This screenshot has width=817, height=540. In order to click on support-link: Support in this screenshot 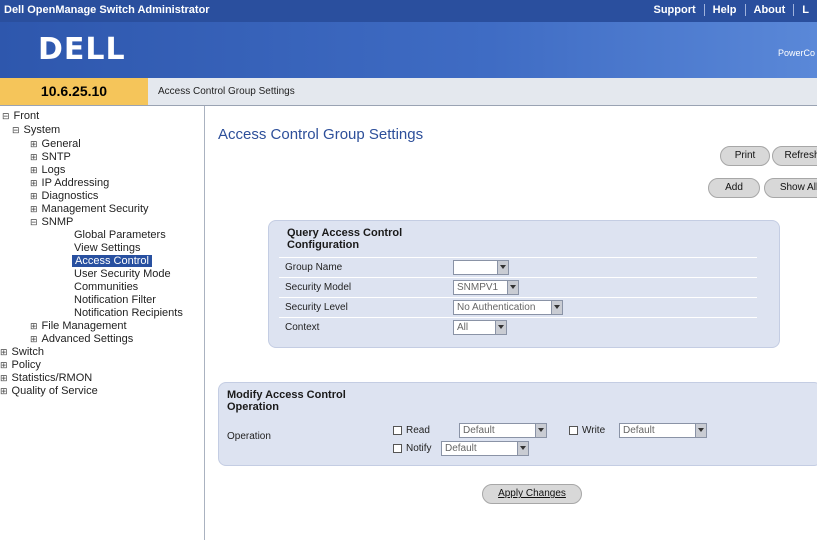, I will do `click(674, 10)`.